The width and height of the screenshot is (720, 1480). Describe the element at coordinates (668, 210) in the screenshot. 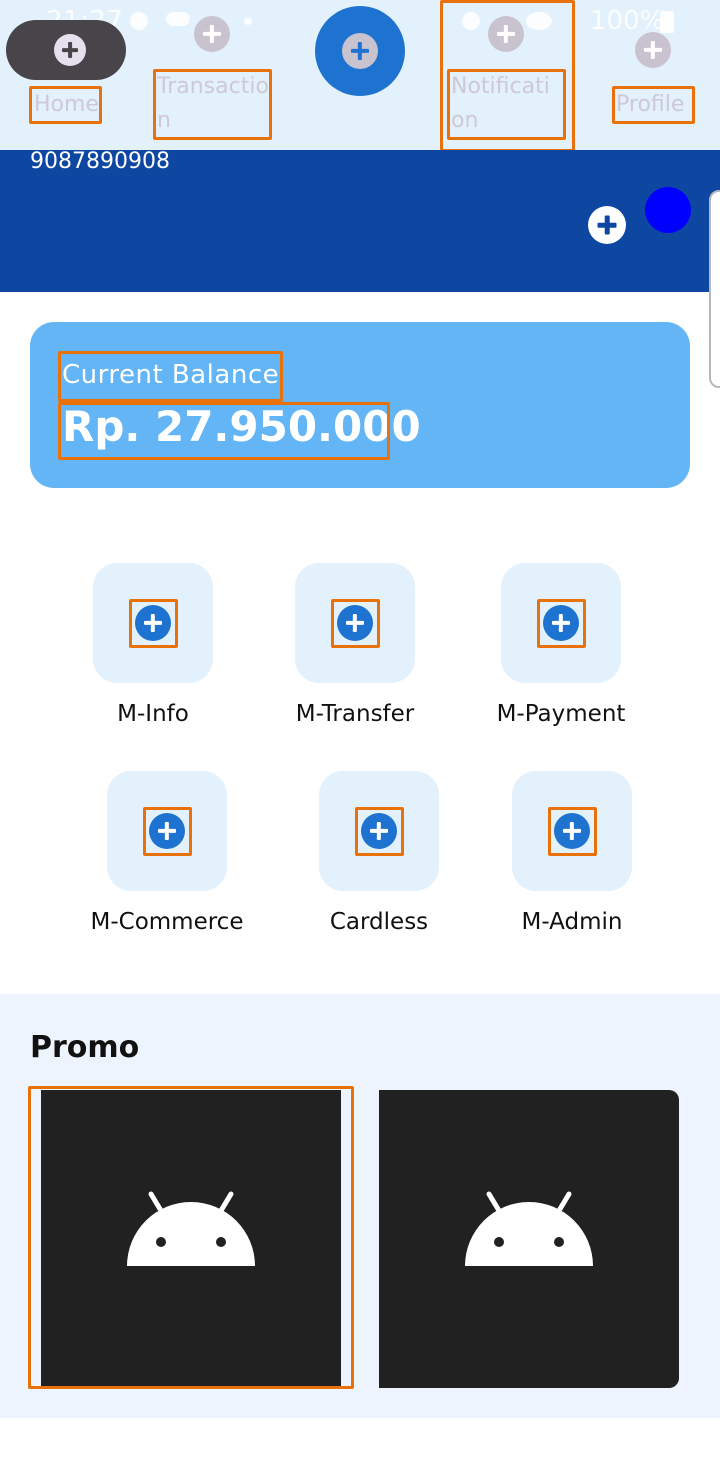

I see `status-dot` at that location.